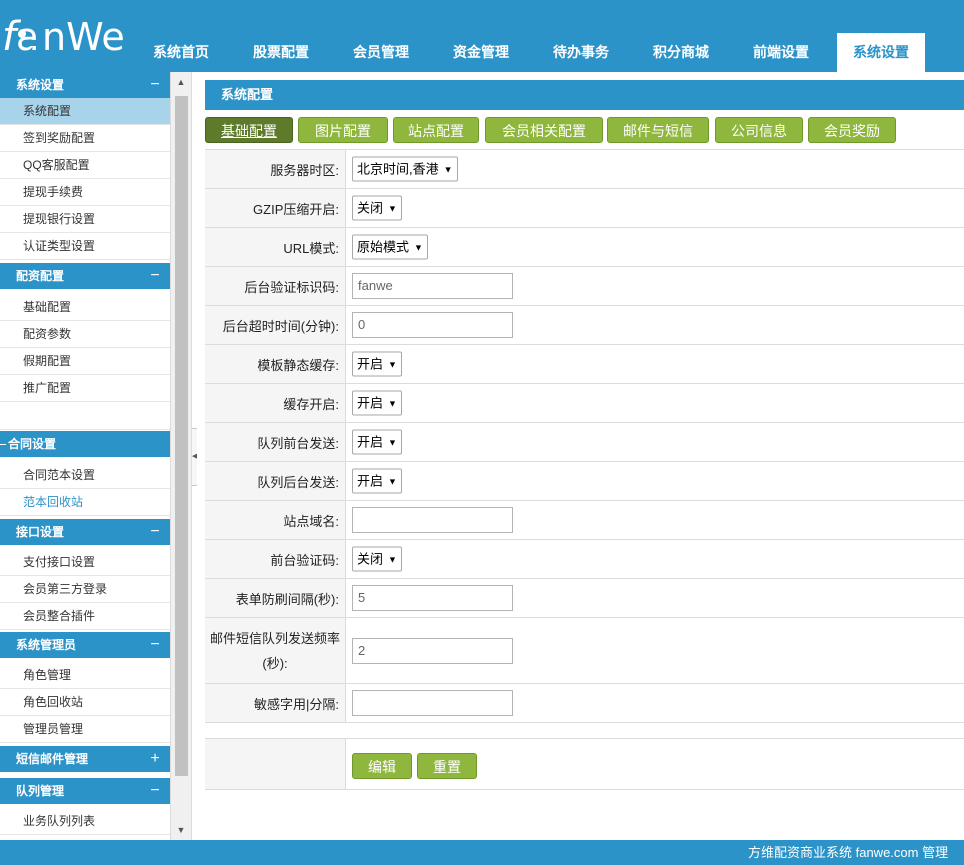 This screenshot has height=865, width=964. What do you see at coordinates (481, 52) in the screenshot?
I see `nav-fund-management: 资金管理` at bounding box center [481, 52].